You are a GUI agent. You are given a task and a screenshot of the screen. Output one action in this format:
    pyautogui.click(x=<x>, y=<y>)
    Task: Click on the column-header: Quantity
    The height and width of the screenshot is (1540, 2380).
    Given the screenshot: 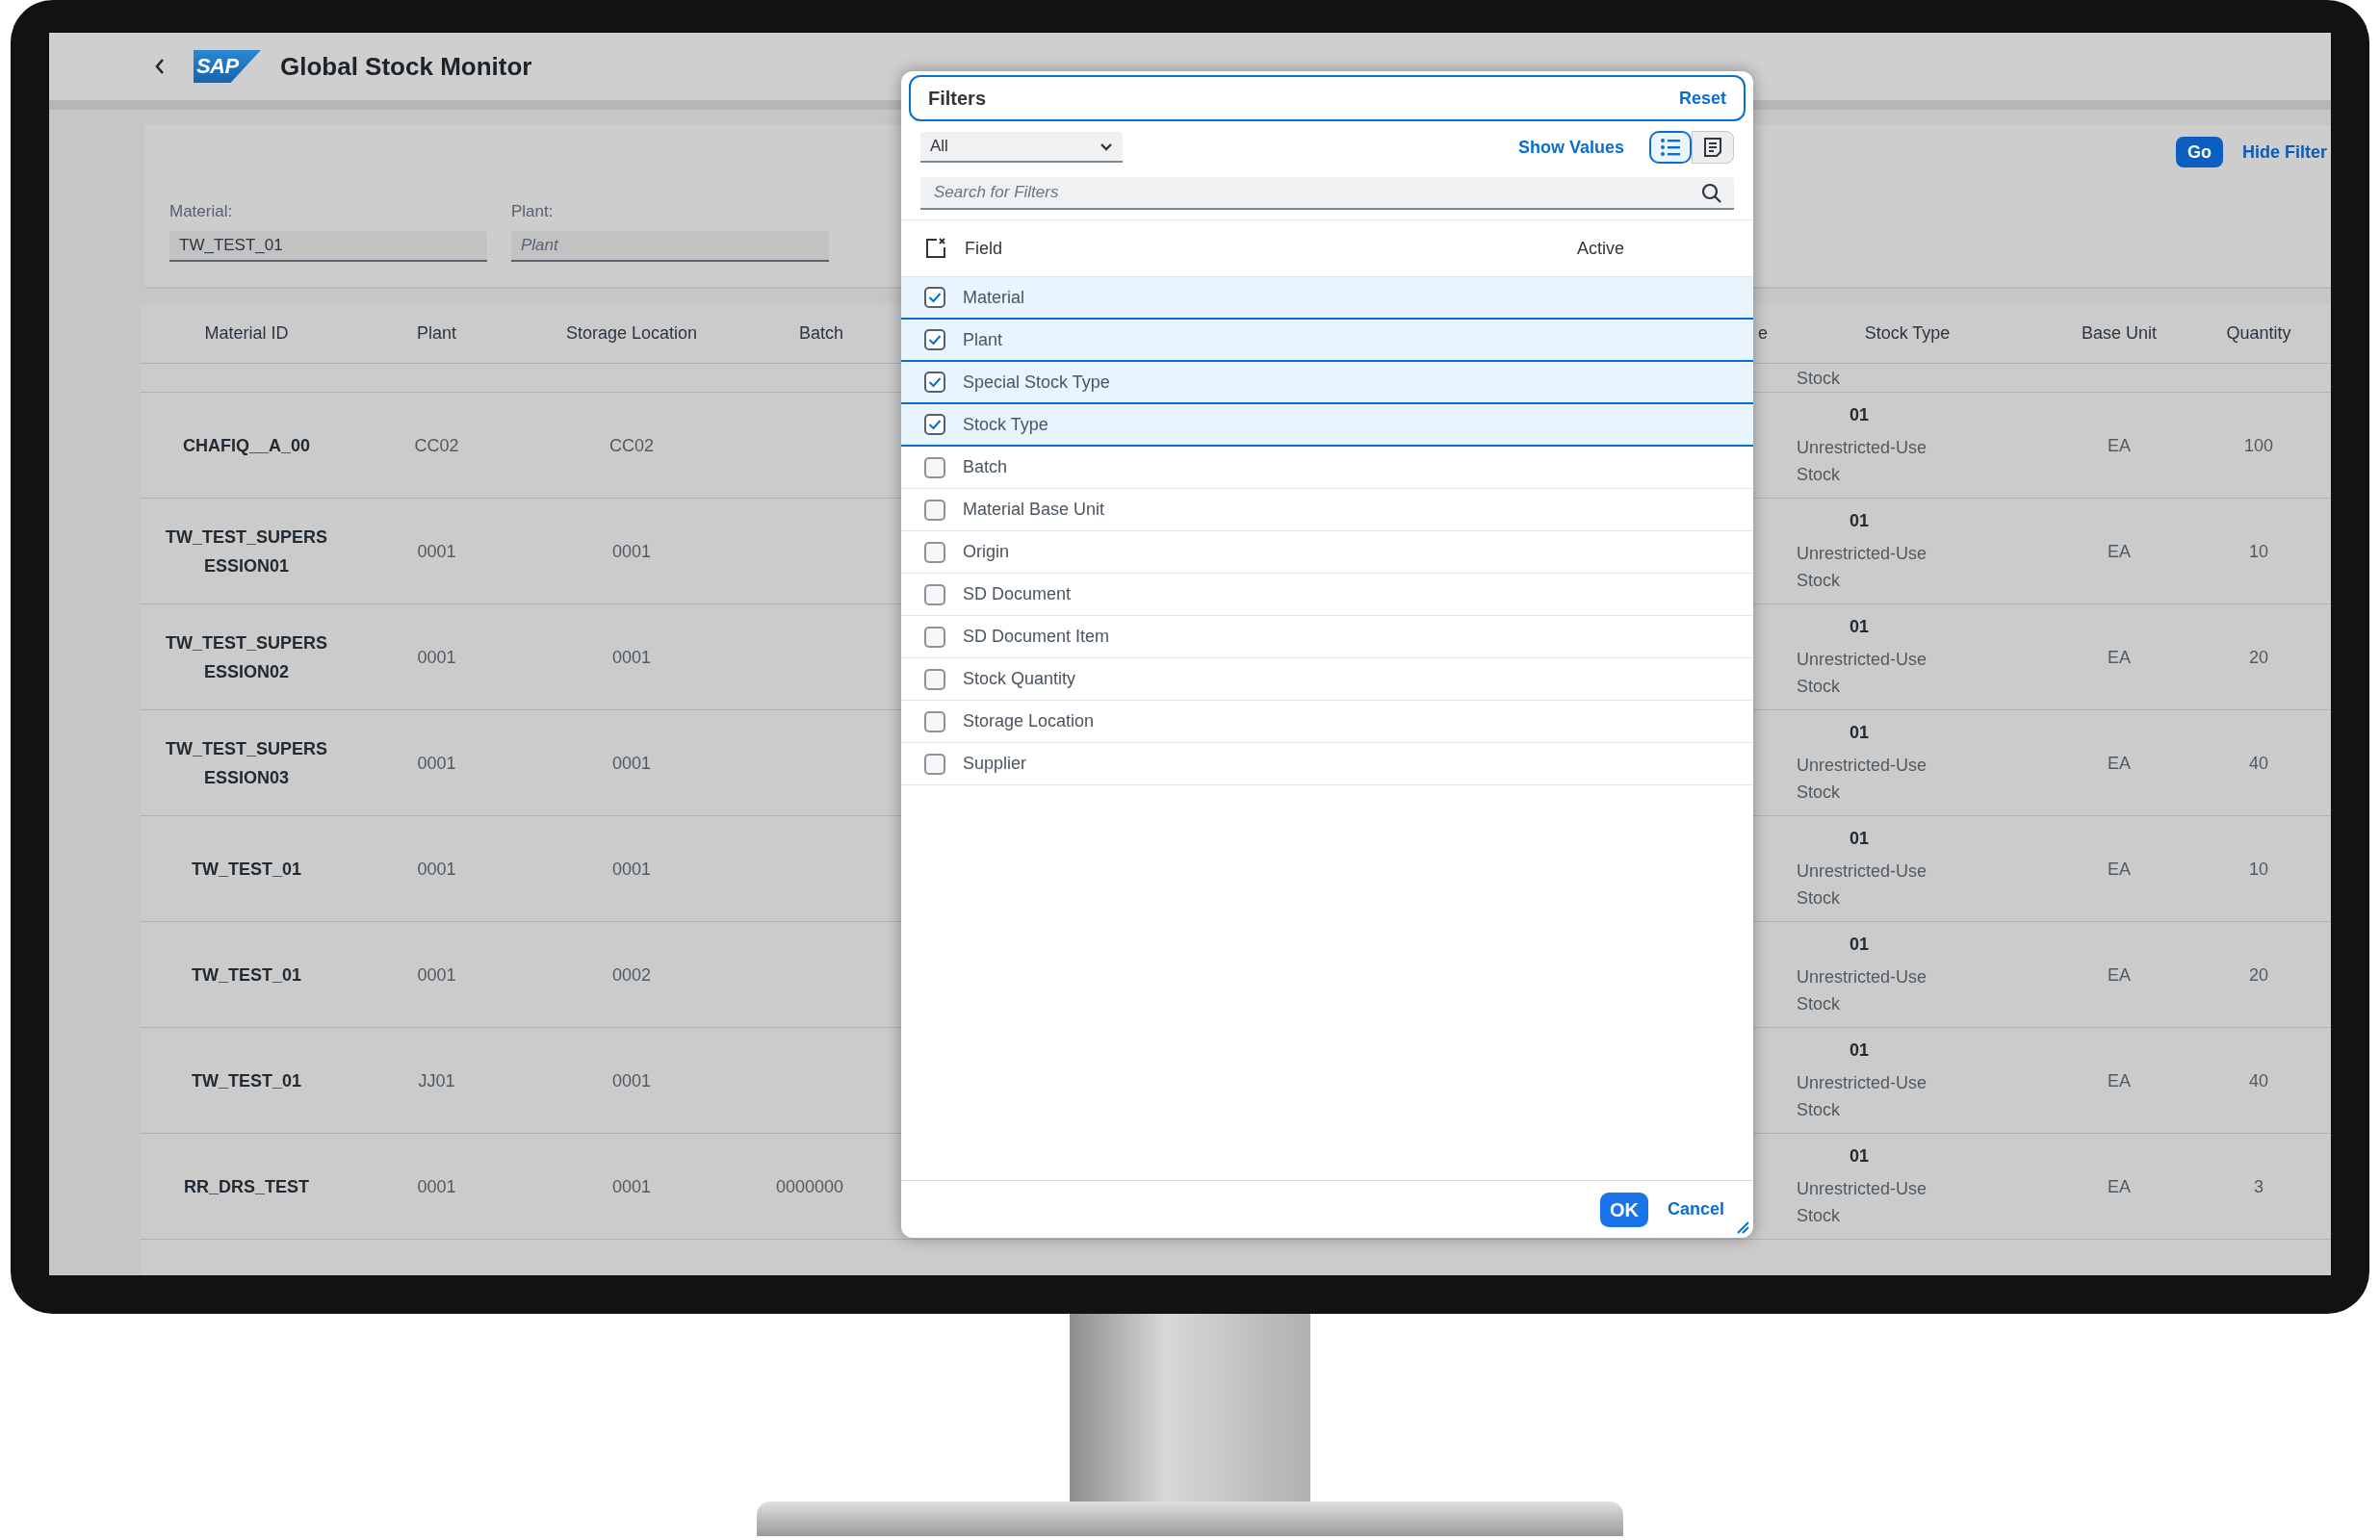 What is the action you would take?
    pyautogui.click(x=2259, y=333)
    